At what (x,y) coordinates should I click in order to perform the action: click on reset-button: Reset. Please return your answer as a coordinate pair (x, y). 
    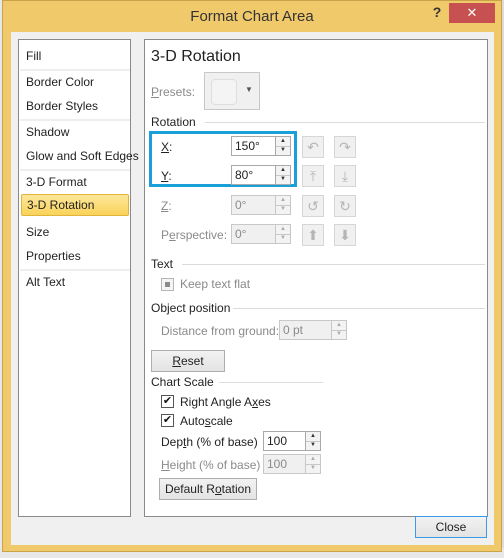
    Looking at the image, I should click on (188, 361).